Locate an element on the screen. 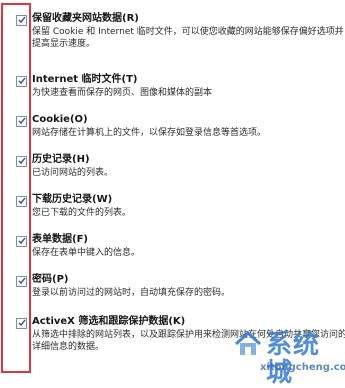 The image size is (345, 388). activex-tracking-data-title: ActiveX 筛选和跟踪保护数据(K) is located at coordinates (109, 321).